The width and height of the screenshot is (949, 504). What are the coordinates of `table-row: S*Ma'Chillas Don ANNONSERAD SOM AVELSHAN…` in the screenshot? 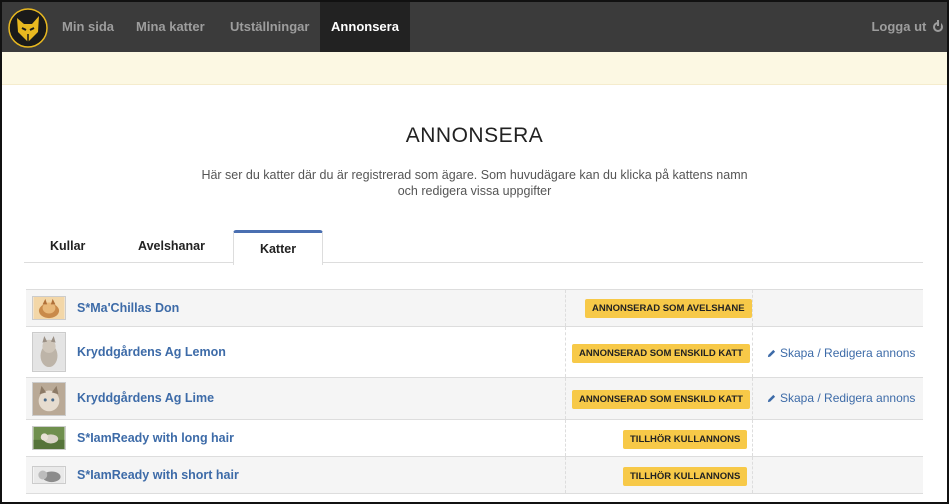 It's located at (474, 308).